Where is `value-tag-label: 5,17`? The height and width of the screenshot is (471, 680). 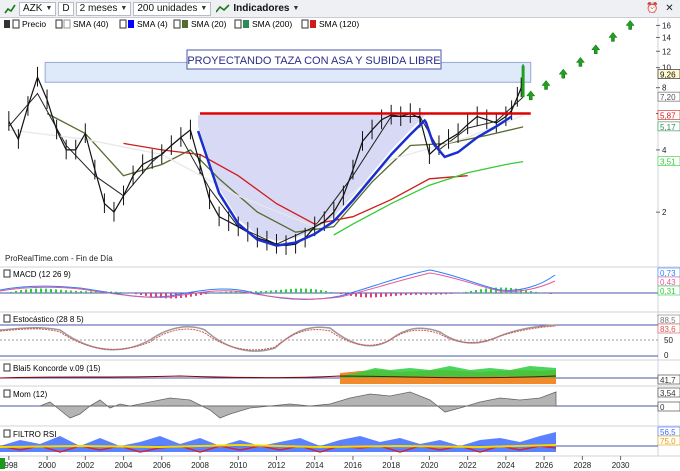
value-tag-label: 5,17 is located at coordinates (668, 127).